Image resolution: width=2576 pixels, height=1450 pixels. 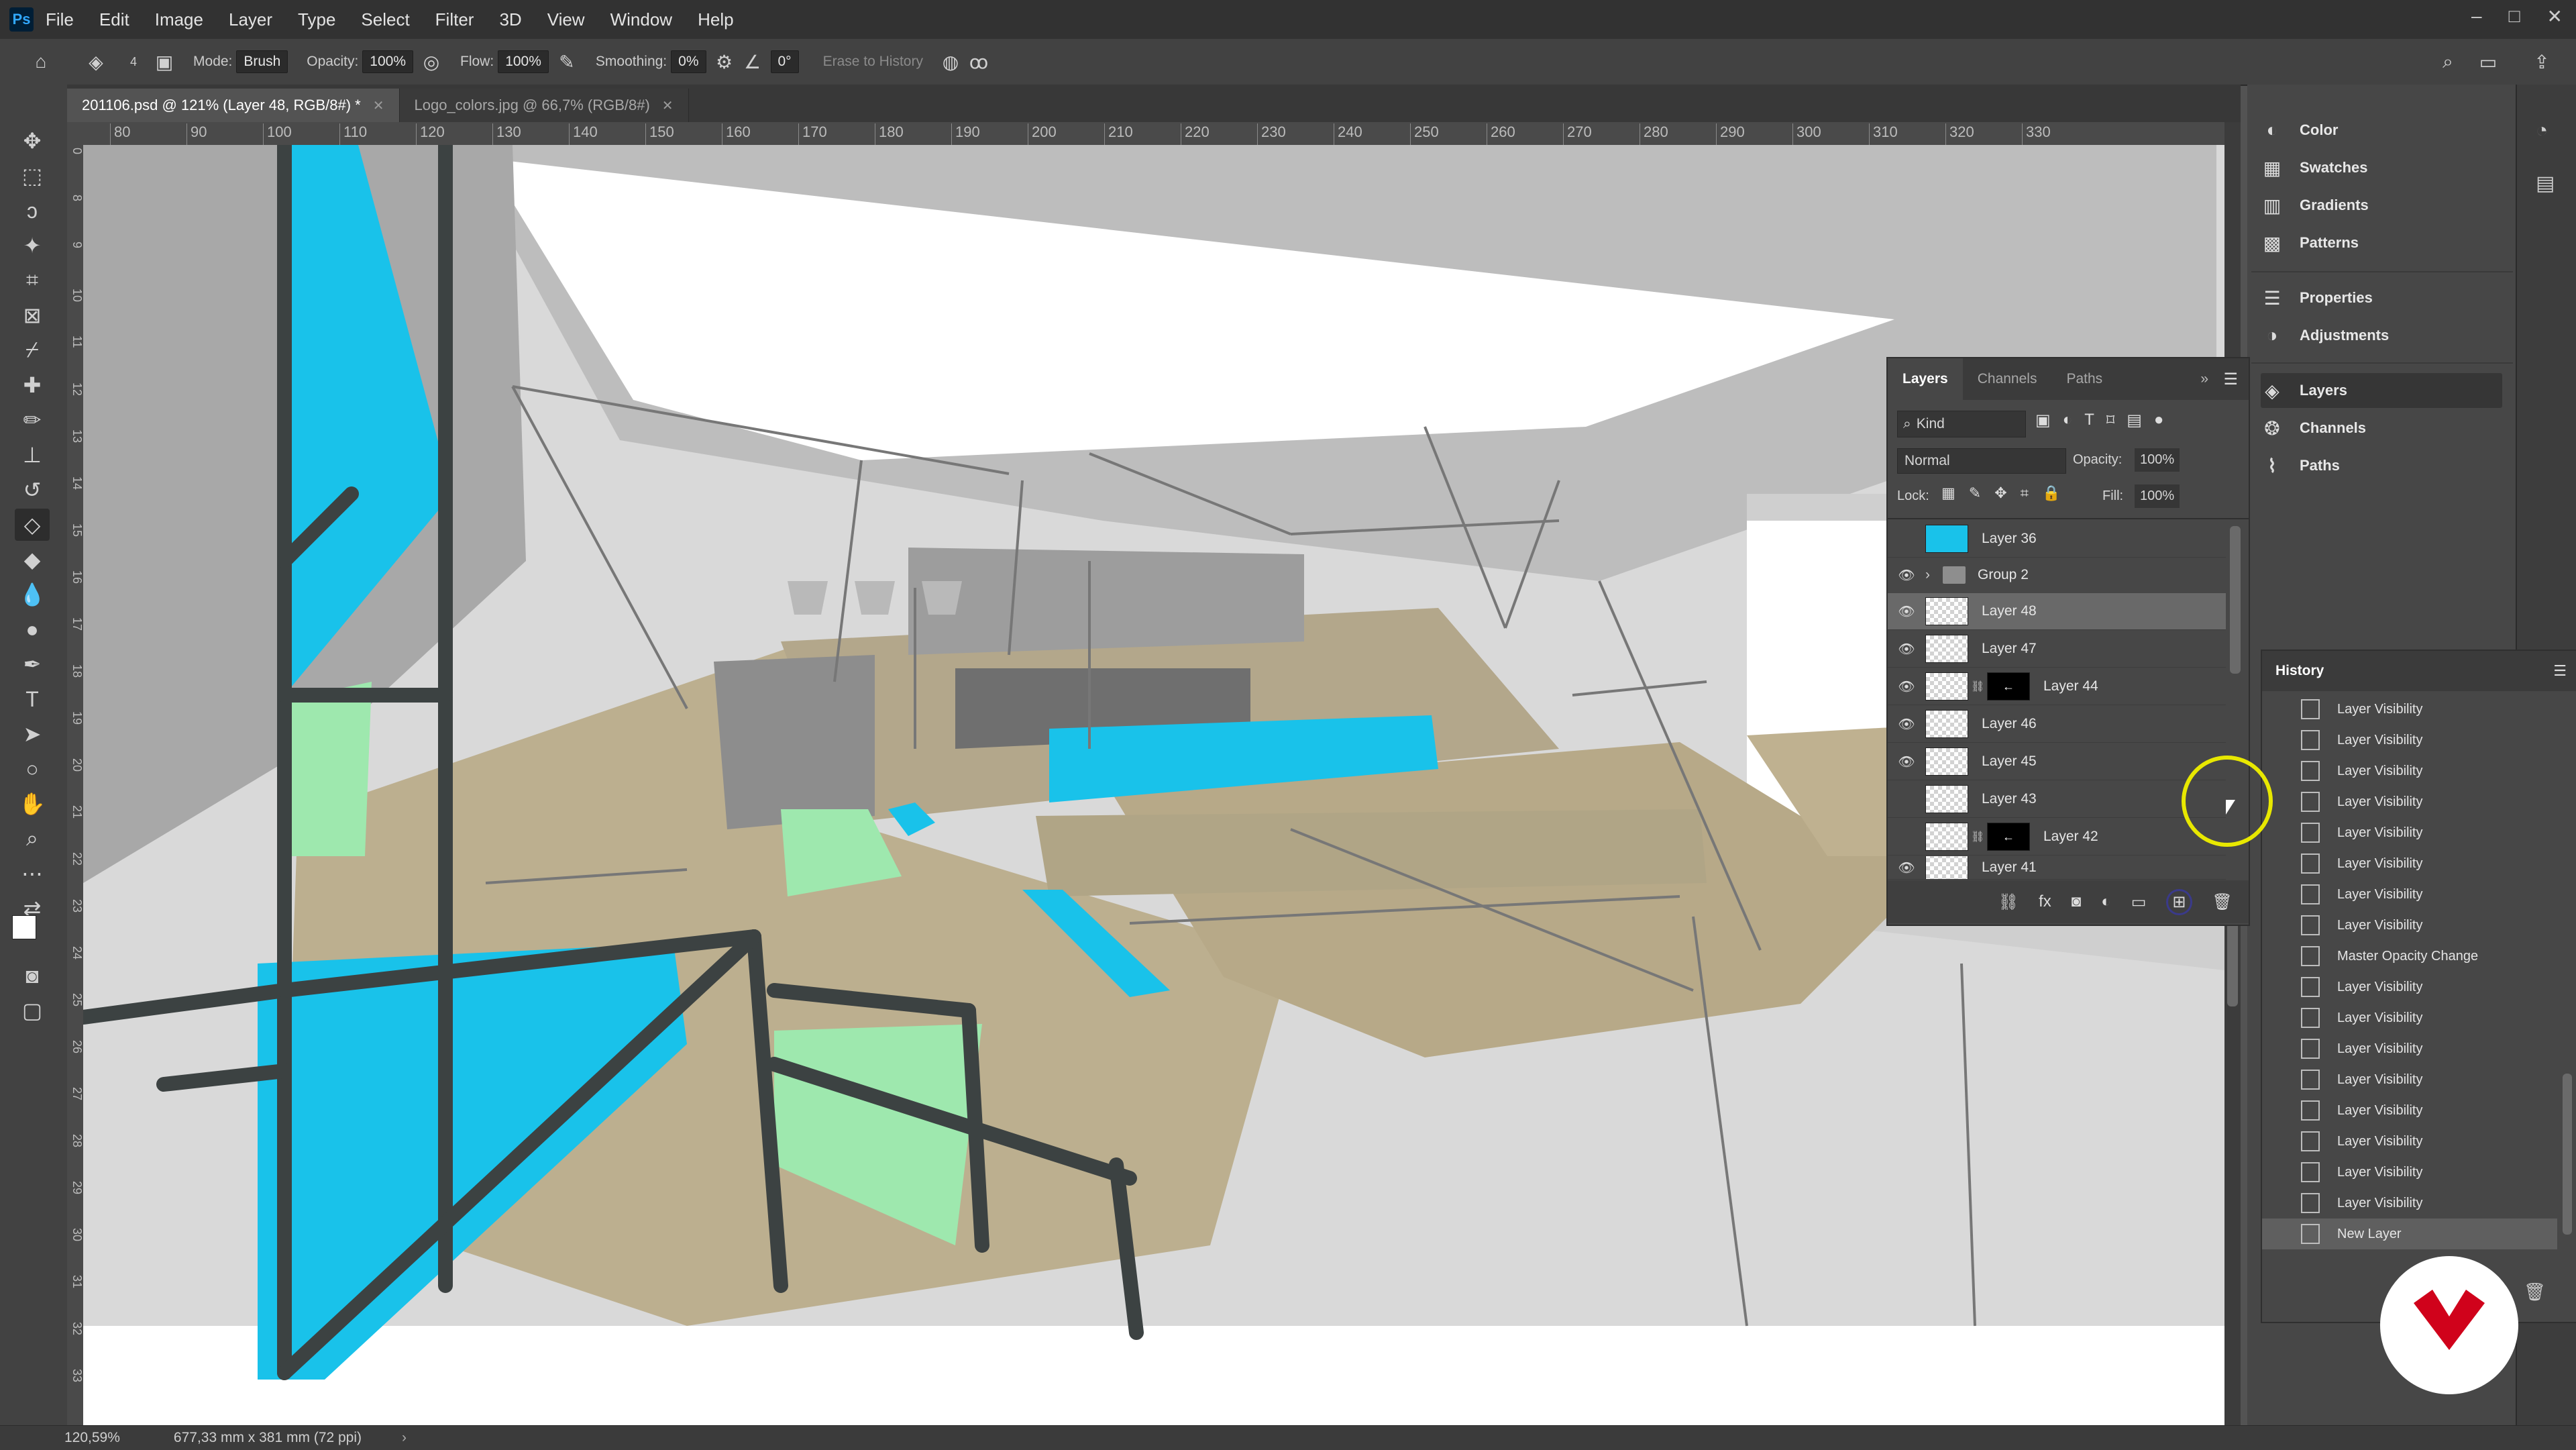 I want to click on fx-icon: fx, so click(x=2045, y=901).